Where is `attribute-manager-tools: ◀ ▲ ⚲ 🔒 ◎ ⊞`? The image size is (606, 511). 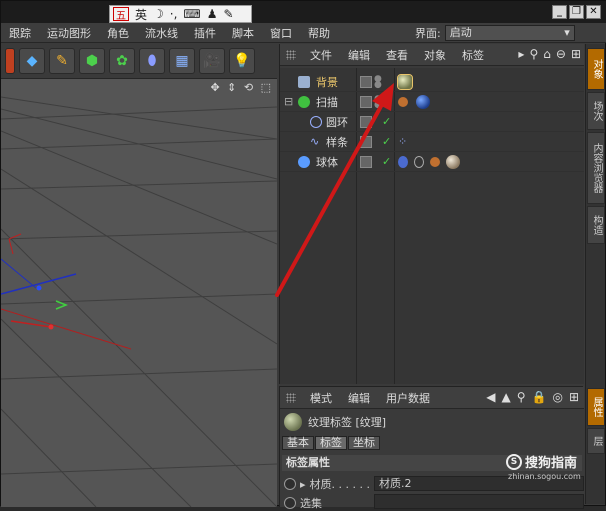
attribute-manager-tools: ◀ ▲ ⚲ 🔒 ◎ ⊞ is located at coordinates (532, 397).